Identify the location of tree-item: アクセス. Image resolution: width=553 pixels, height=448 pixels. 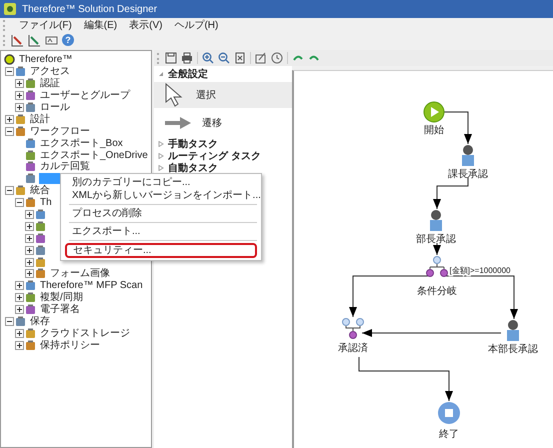
(50, 72).